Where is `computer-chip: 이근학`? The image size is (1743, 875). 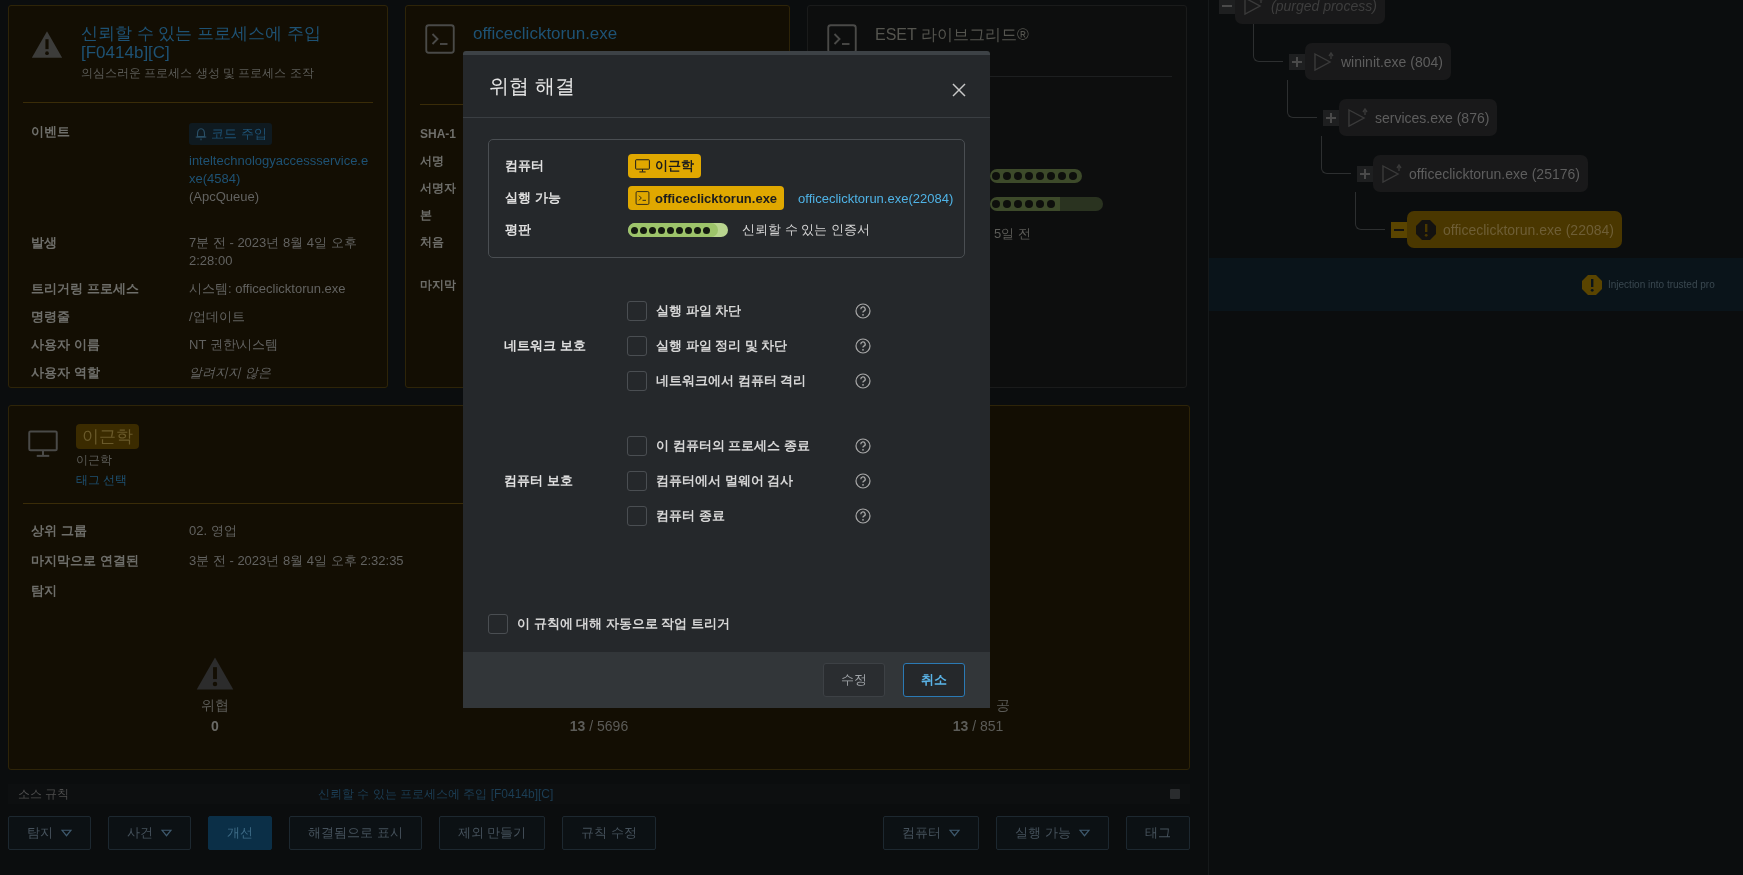 computer-chip: 이근학 is located at coordinates (664, 166).